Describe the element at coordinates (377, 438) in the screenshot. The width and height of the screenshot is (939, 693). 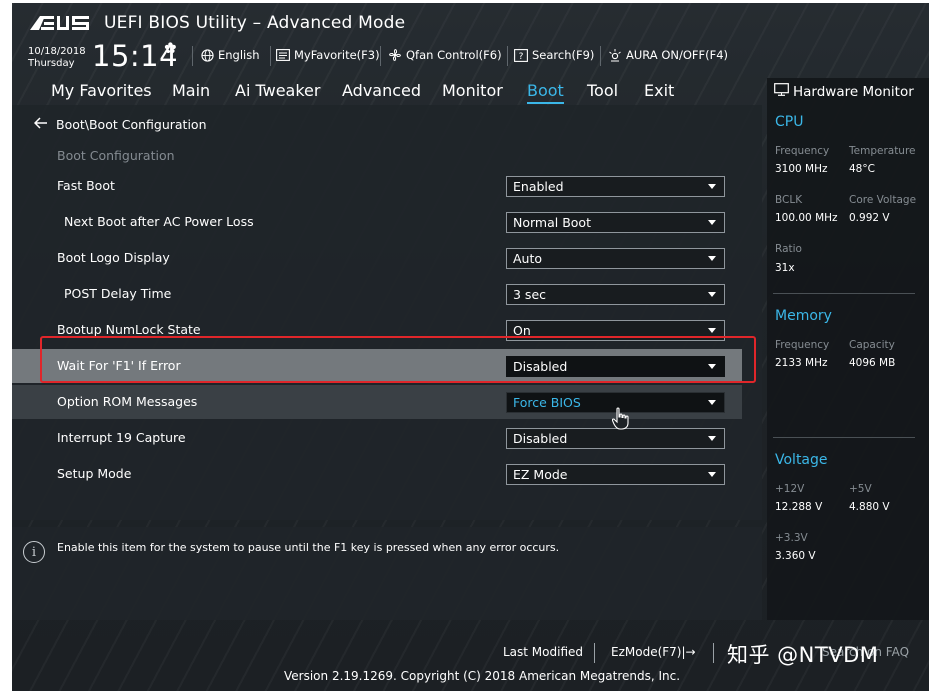
I see `setting-row-interrupt-19-capture: Interrupt 19 Capture Disabled` at that location.